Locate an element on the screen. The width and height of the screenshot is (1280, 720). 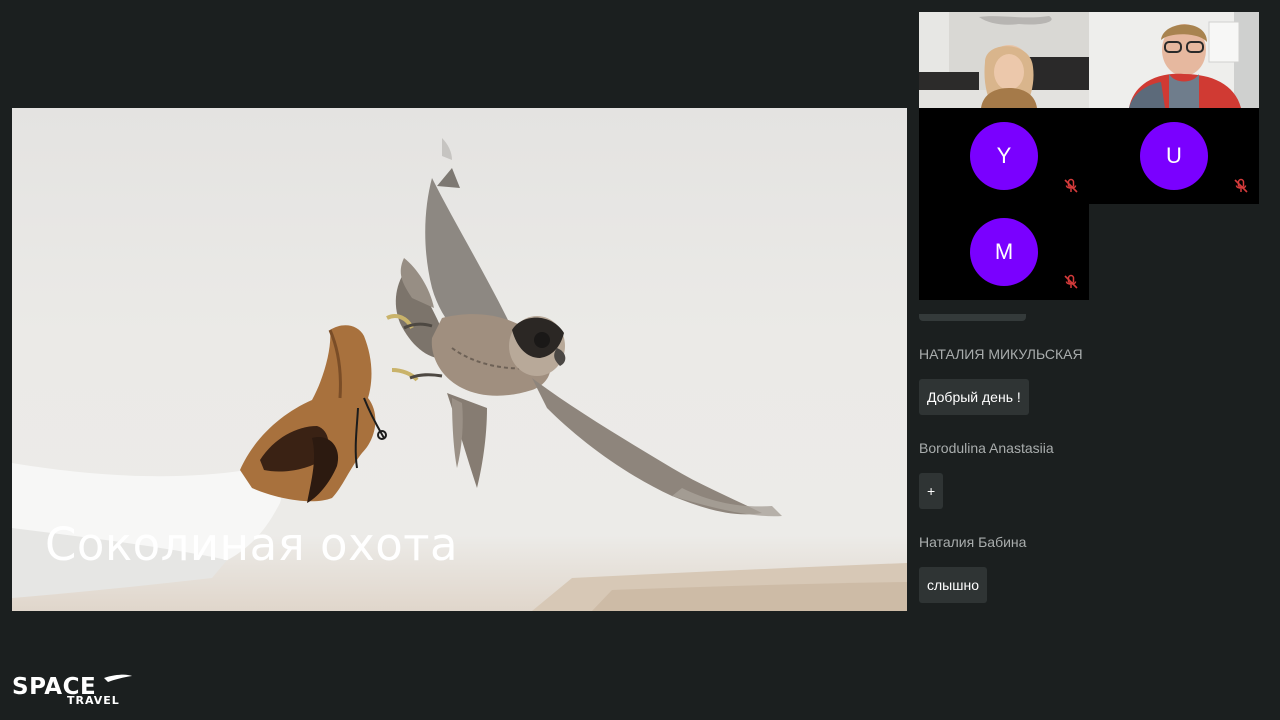
chat-message-author: Наталия Бабина is located at coordinates (973, 542).